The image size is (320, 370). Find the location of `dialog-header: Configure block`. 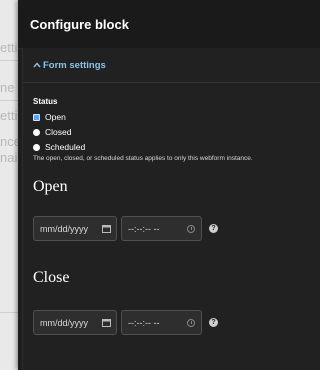

dialog-header: Configure block is located at coordinates (169, 24).